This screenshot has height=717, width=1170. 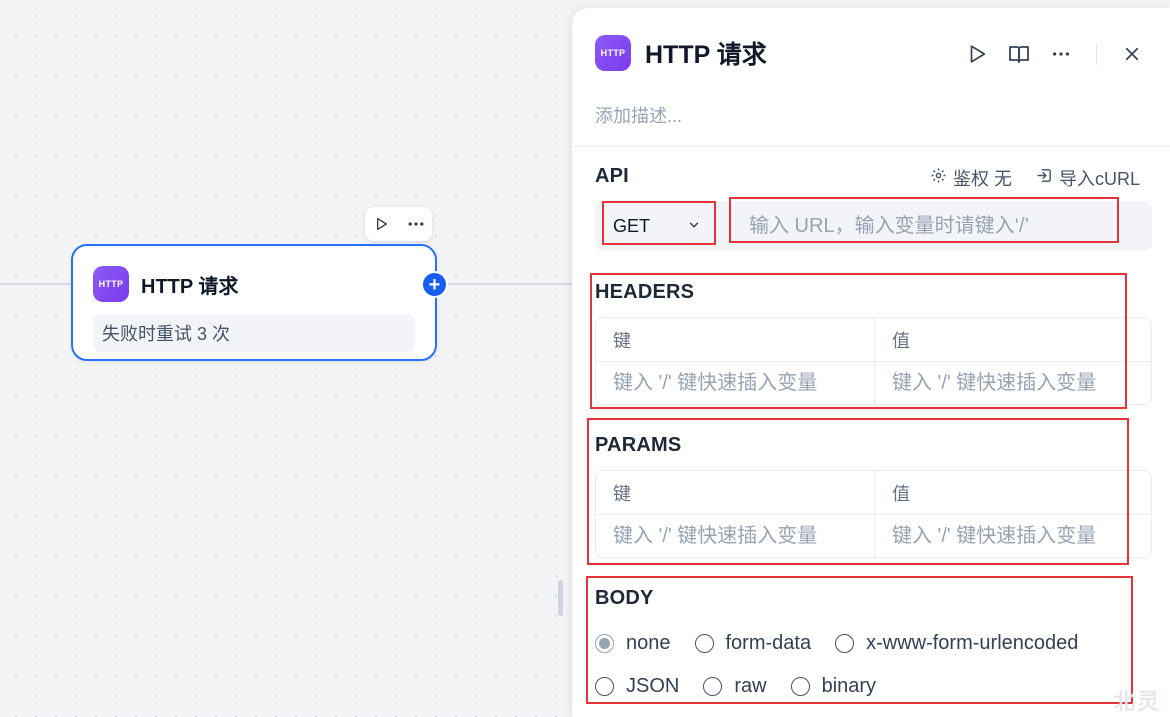 What do you see at coordinates (645, 292) in the screenshot?
I see `headers-label: HEADERS` at bounding box center [645, 292].